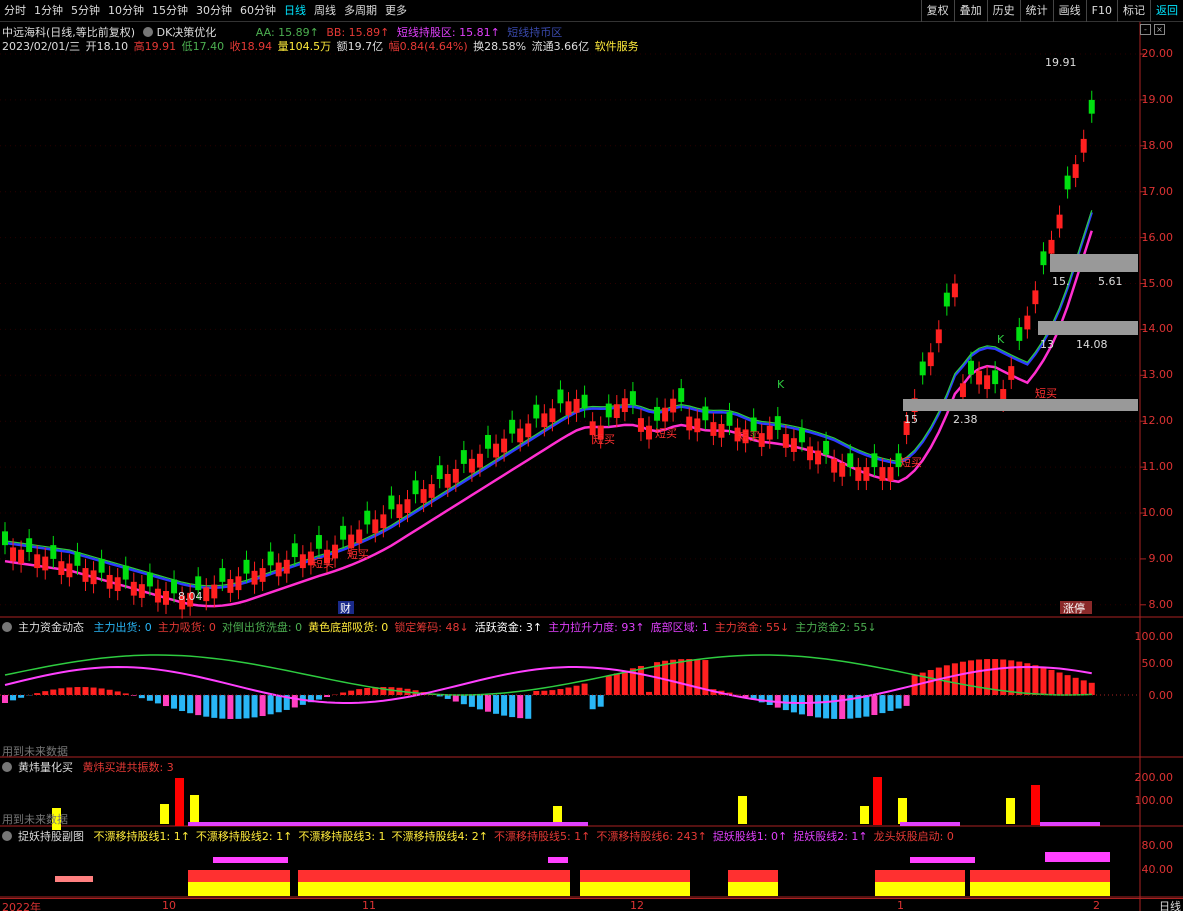  I want to click on panel1-toggle-icon, so click(7, 627).